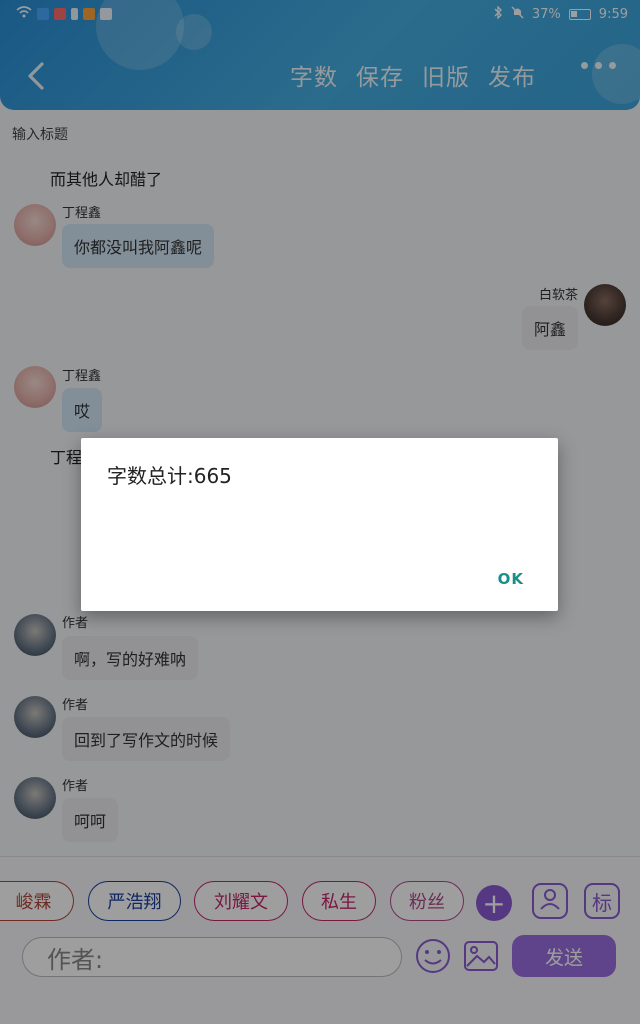  Describe the element at coordinates (511, 579) in the screenshot. I see `ok-button: OK` at that location.